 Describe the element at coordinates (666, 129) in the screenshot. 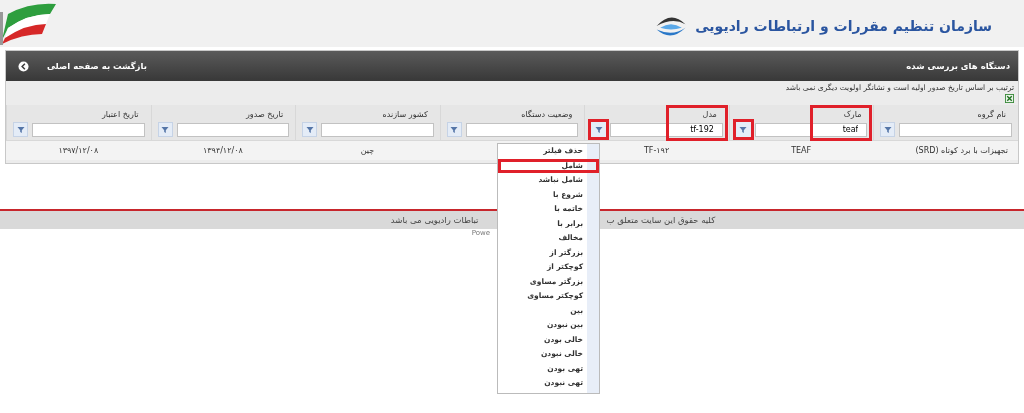

I see `filter-field: tf-192` at that location.